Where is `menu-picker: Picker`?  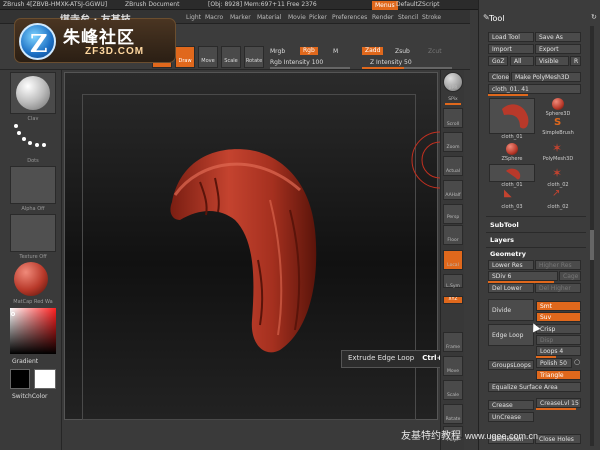
menu-picker: Picker is located at coordinates (318, 17).